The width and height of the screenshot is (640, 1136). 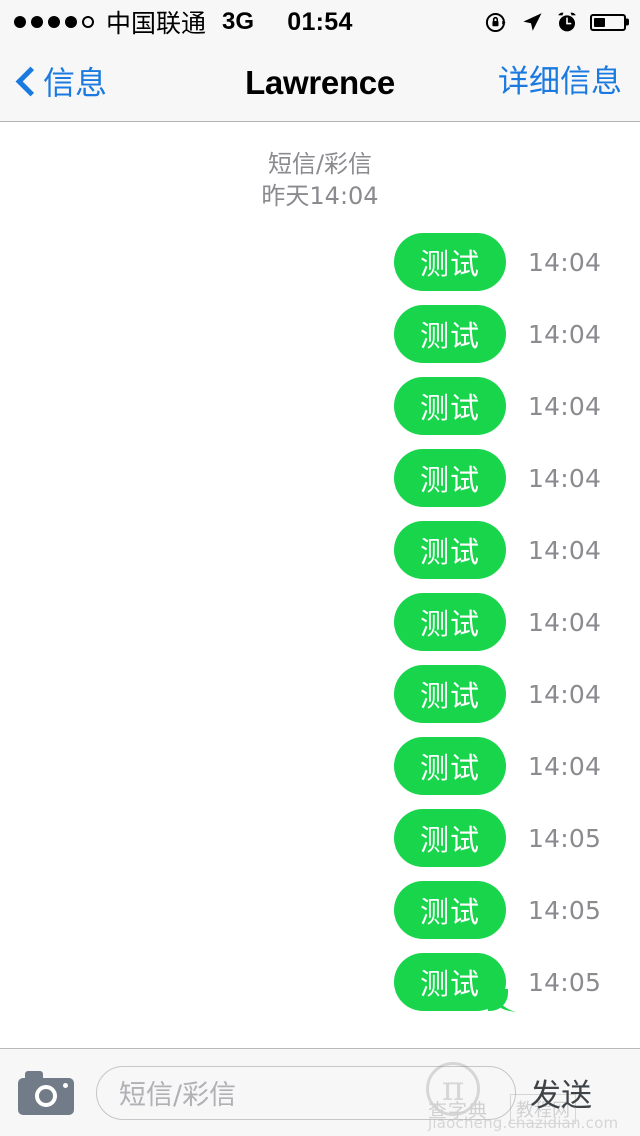 I want to click on send-button: 发送, so click(x=561, y=1092).